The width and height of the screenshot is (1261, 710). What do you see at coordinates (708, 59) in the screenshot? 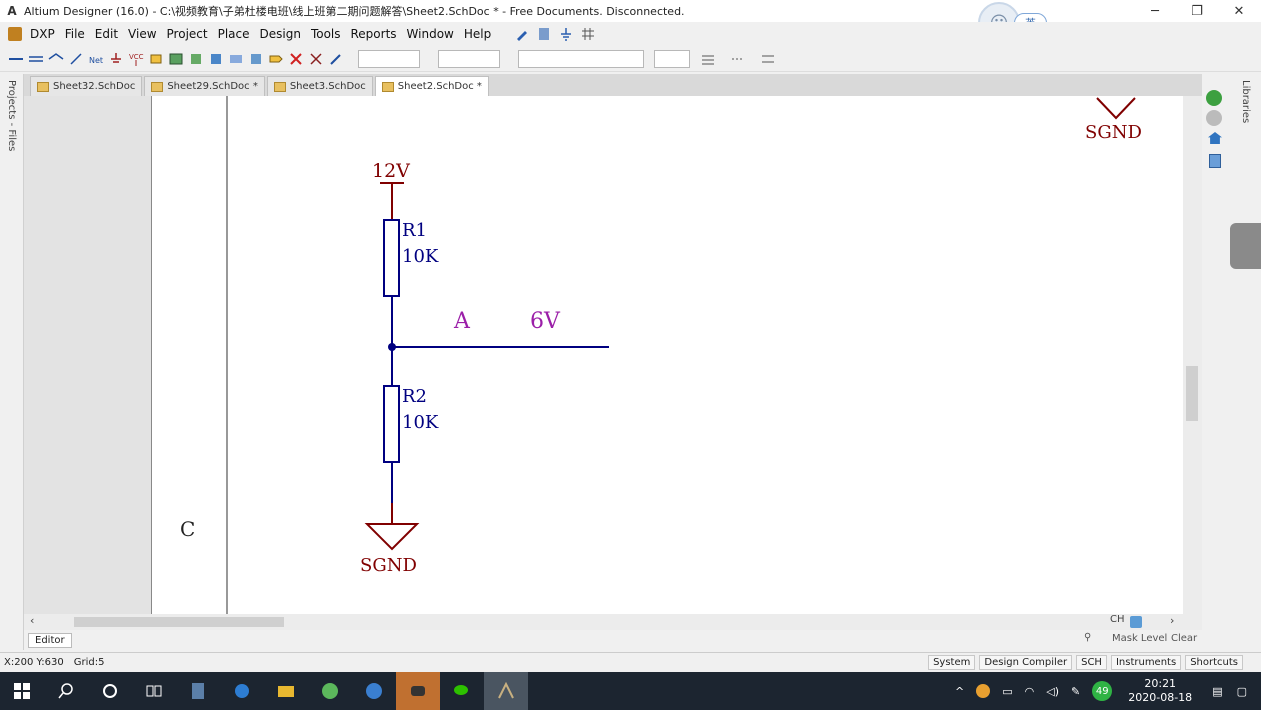
I see `line-width-icon` at bounding box center [708, 59].